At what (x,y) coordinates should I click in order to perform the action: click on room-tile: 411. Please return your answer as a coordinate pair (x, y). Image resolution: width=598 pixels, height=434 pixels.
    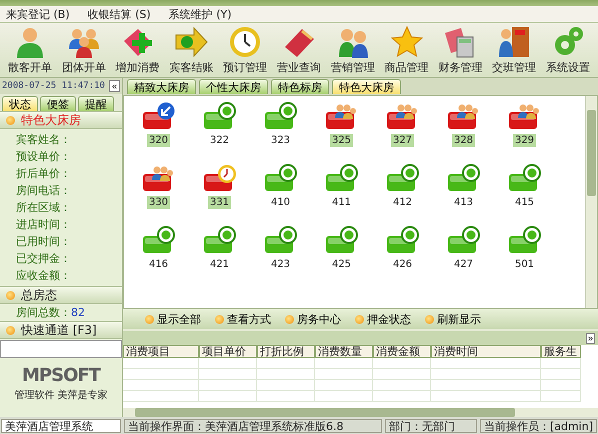
    Looking at the image, I should click on (341, 191).